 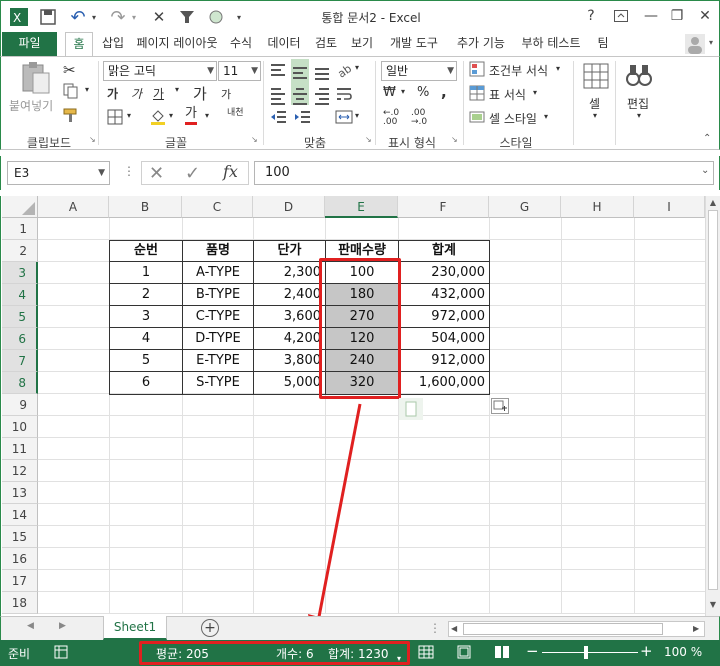 What do you see at coordinates (289, 295) in the screenshot?
I see `table-cell: 2,400` at bounding box center [289, 295].